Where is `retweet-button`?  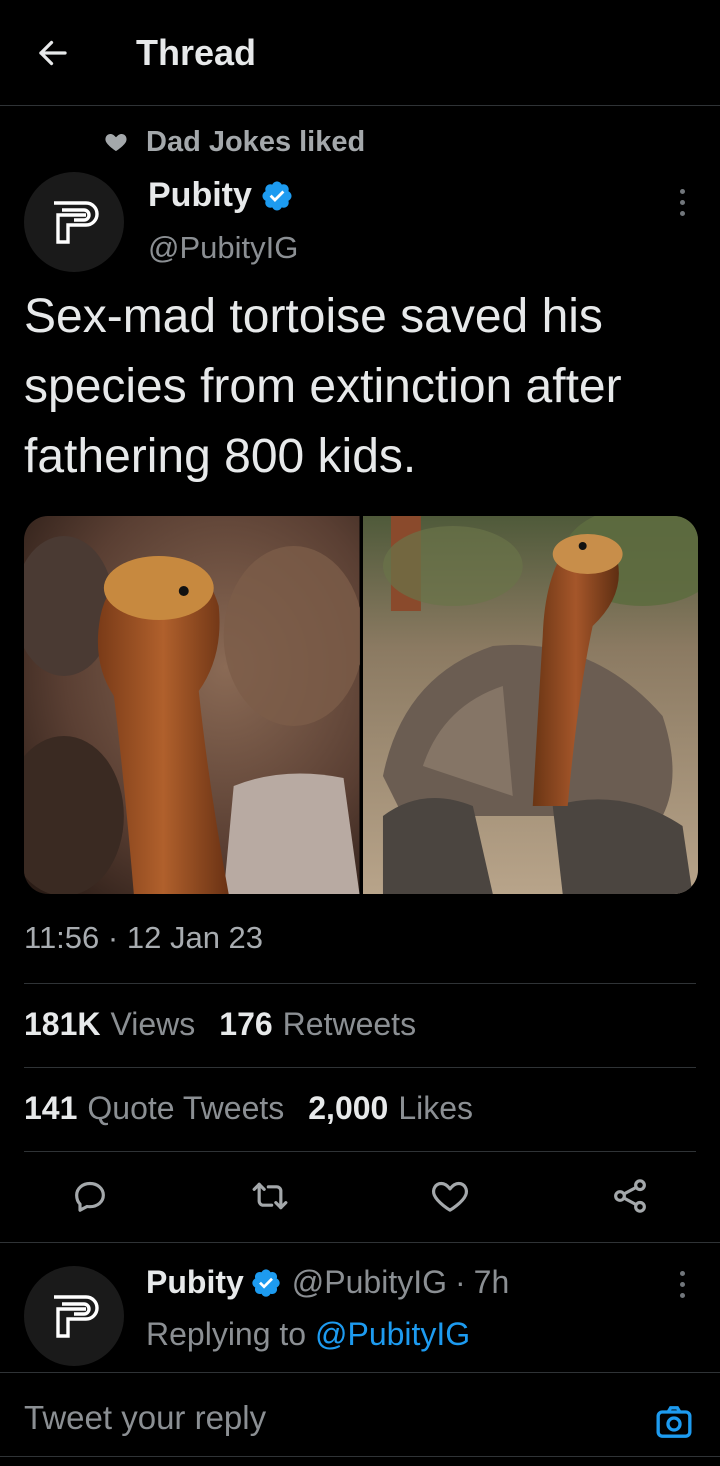
retweet-button is located at coordinates (270, 1196).